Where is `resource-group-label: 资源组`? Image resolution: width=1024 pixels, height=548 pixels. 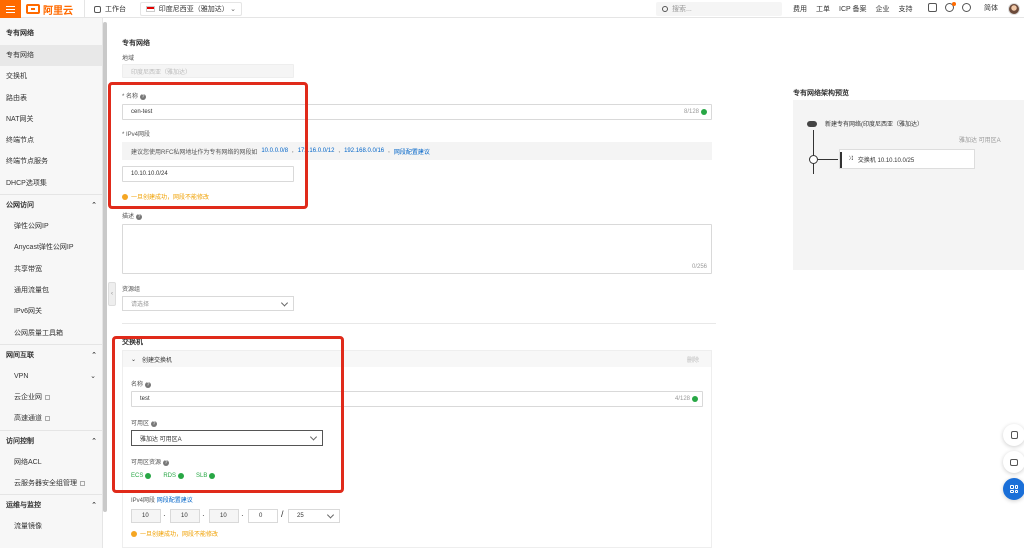
resource-group-label: 资源组 is located at coordinates (131, 290).